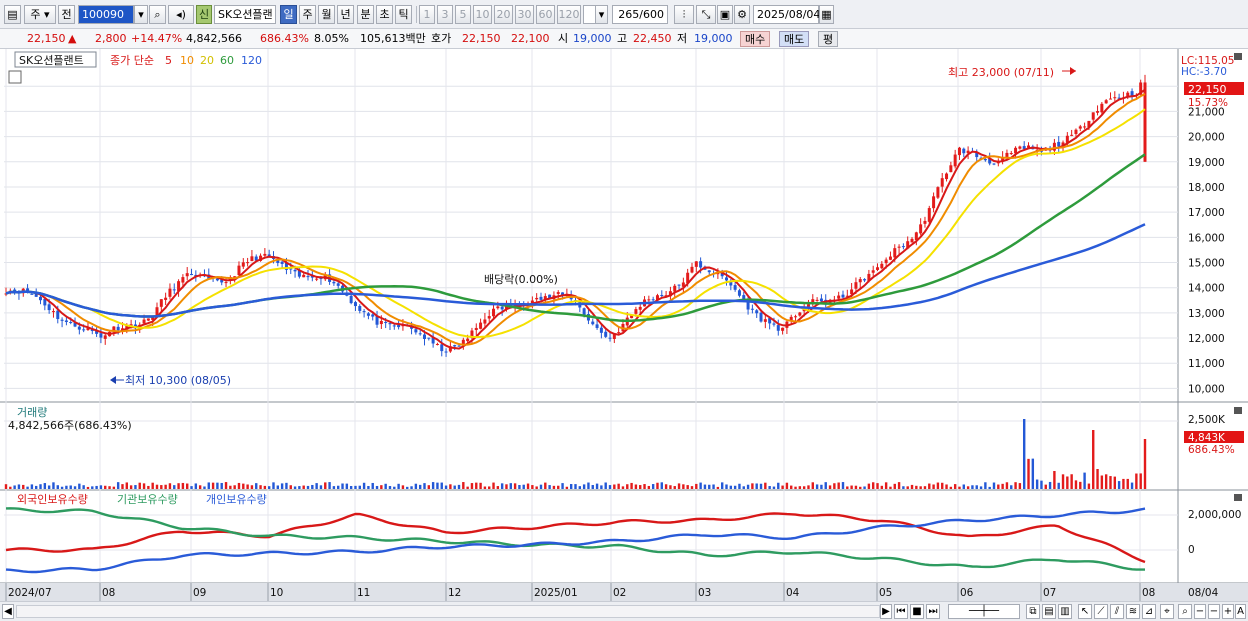 This screenshot has height=621, width=1248. What do you see at coordinates (794, 39) in the screenshot?
I see `sell-button: 매도` at bounding box center [794, 39].